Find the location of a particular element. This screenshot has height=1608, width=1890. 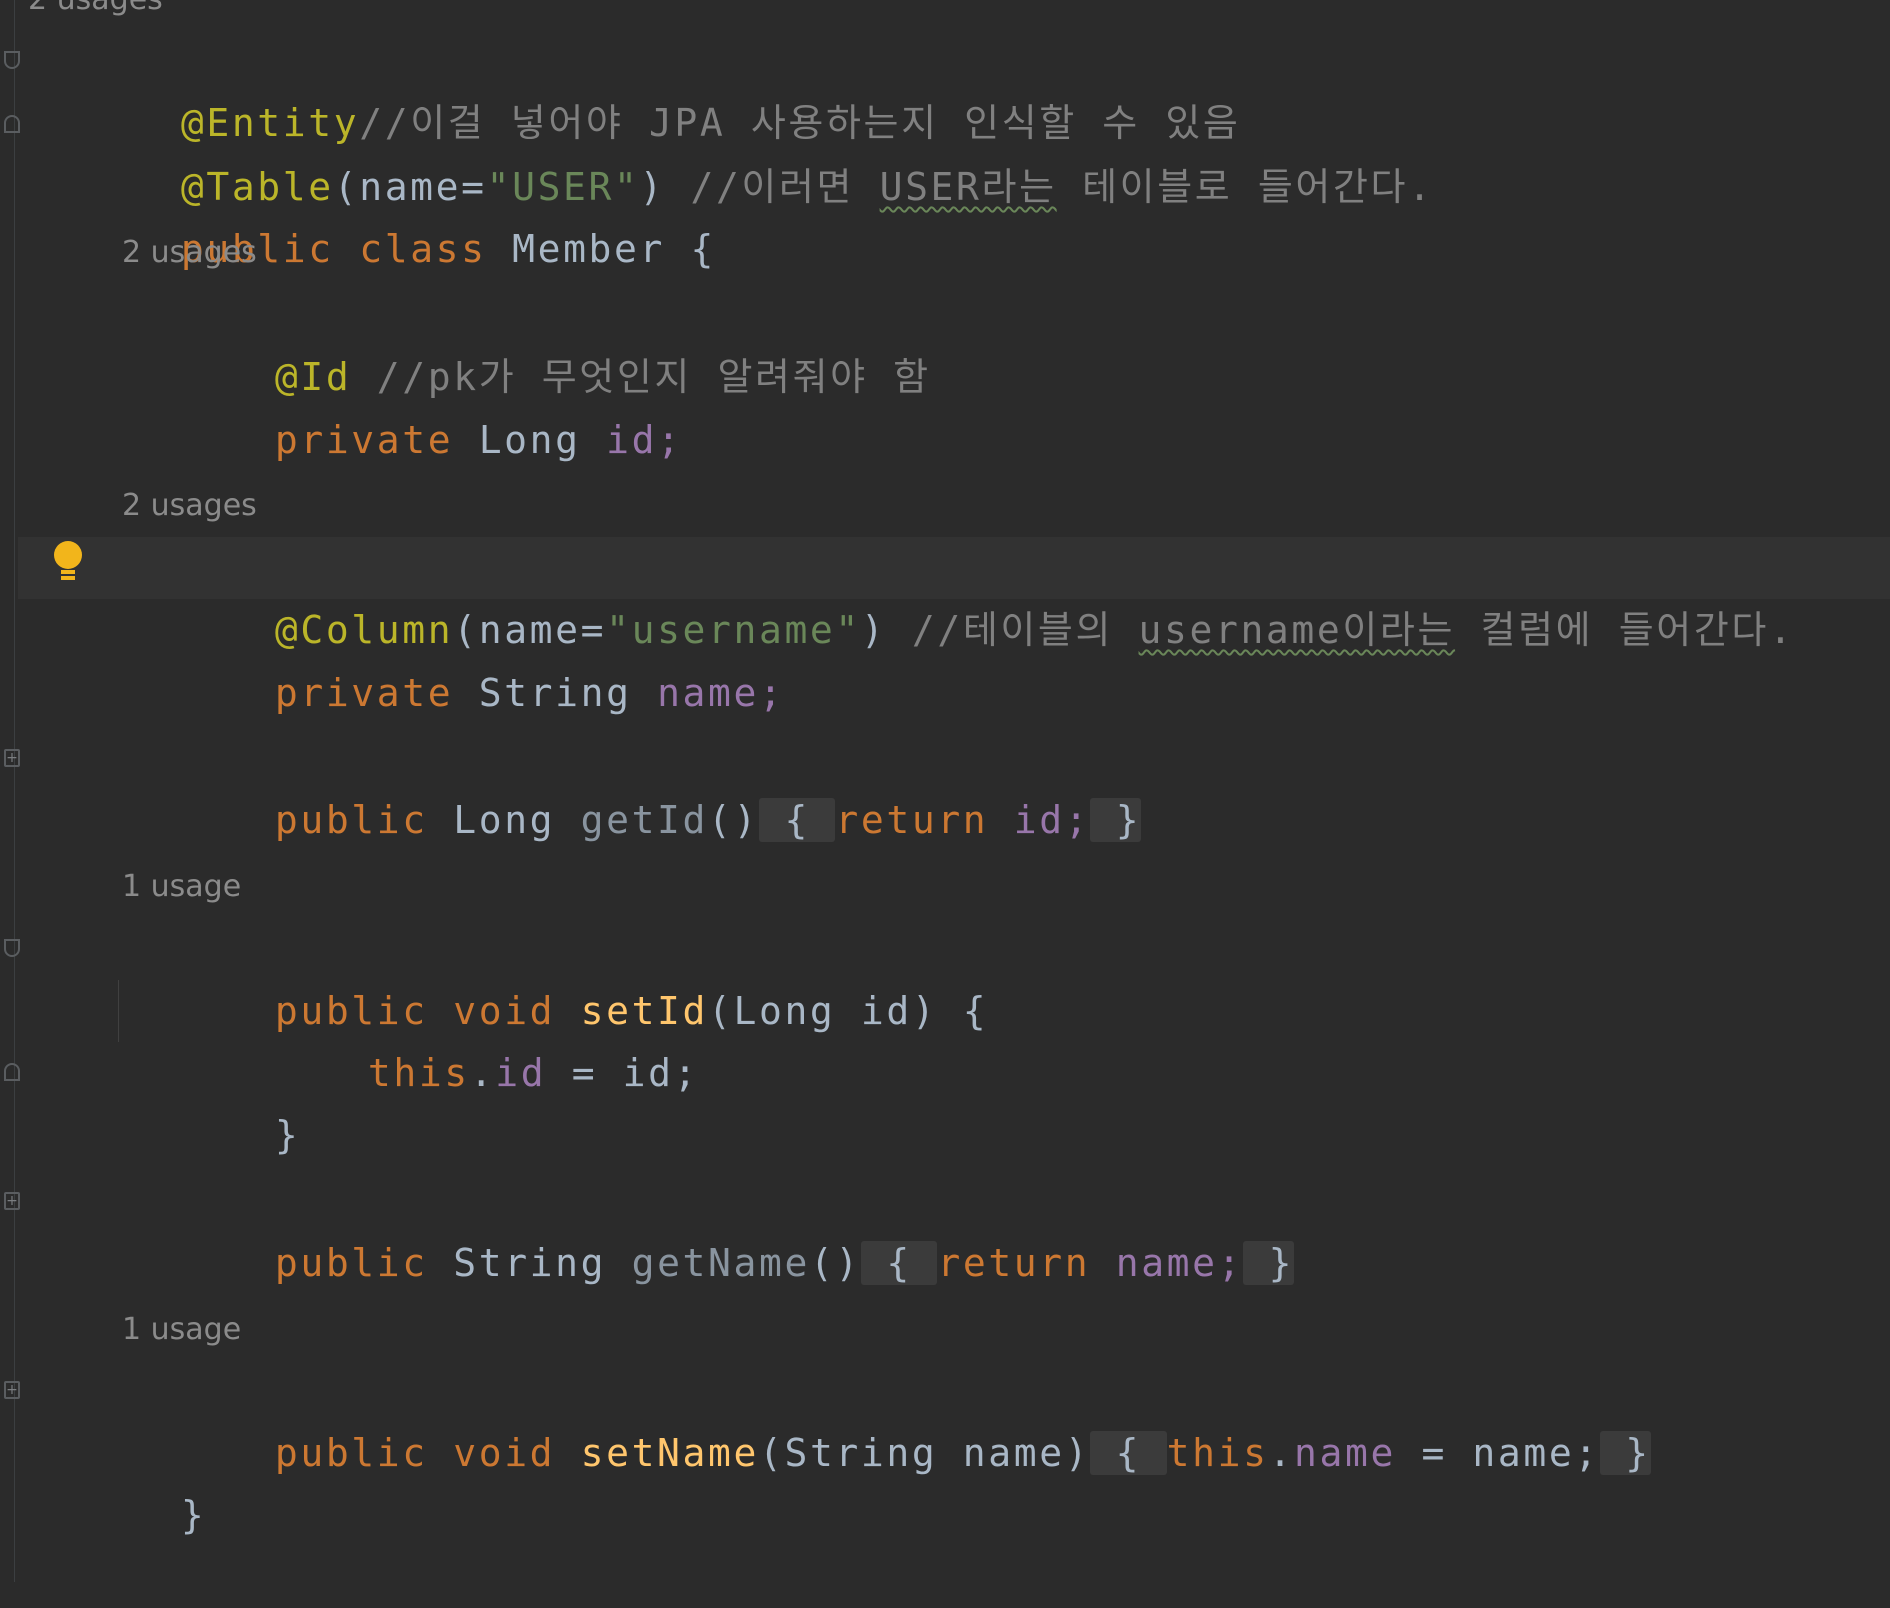

code-line: public String getName() { return name; } is located at coordinates (945, 1227).